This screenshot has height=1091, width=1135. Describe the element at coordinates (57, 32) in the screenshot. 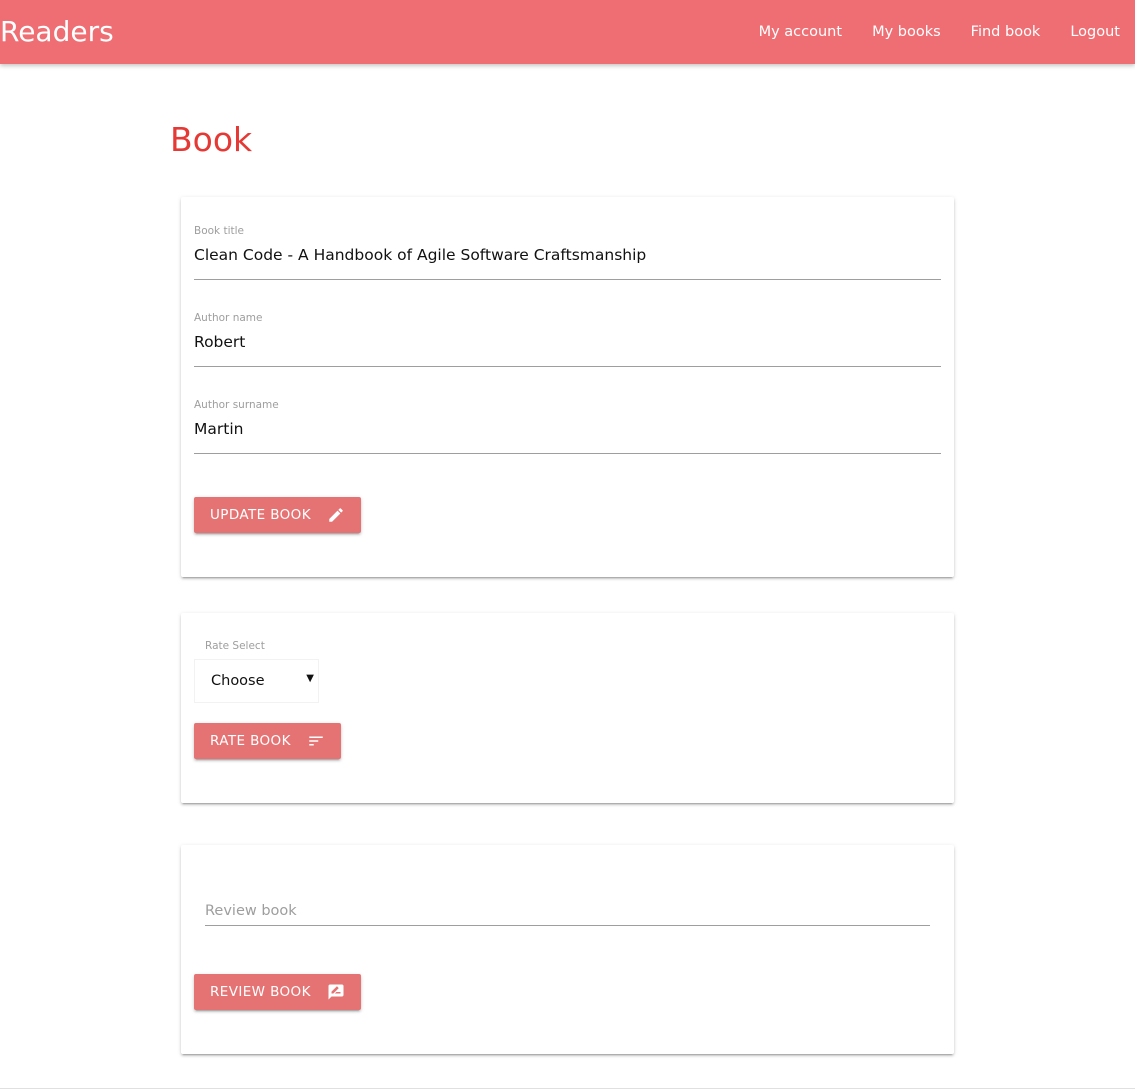

I see `brand-logo: Readers` at that location.